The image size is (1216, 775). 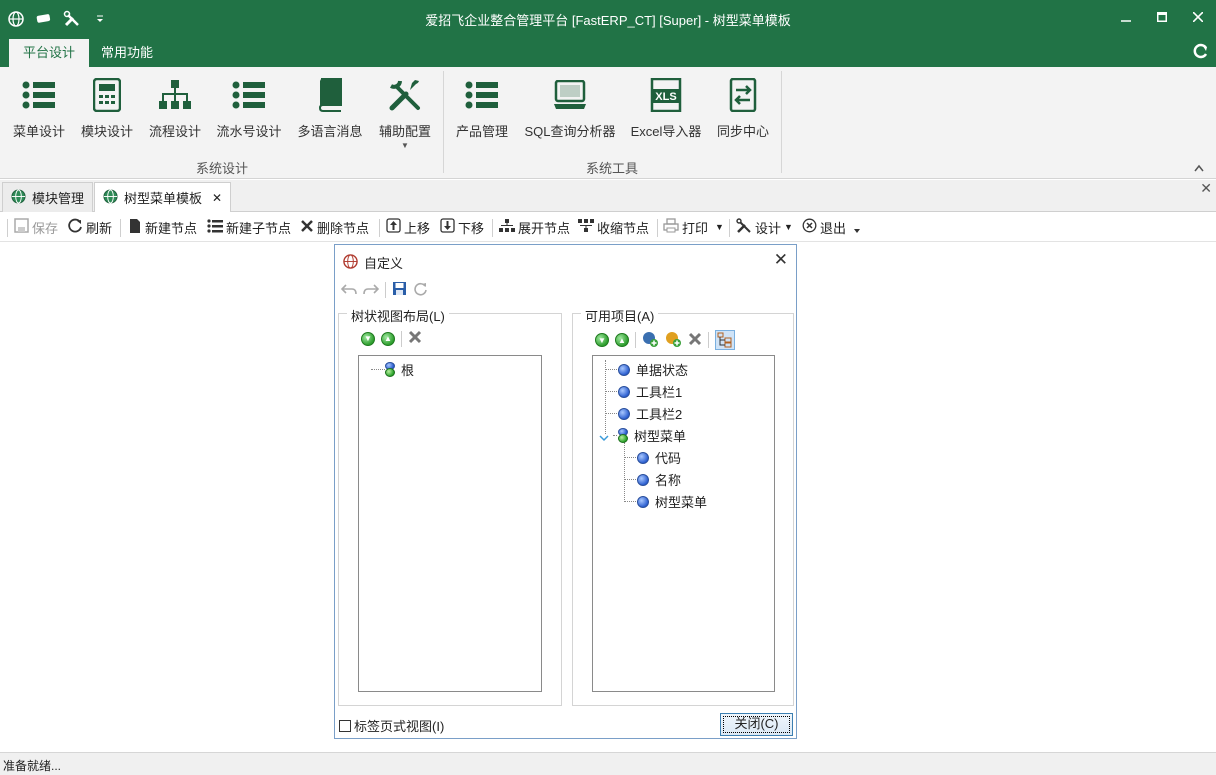 I want to click on sql-analyzer-button: SQL查询分析器, so click(x=570, y=114).